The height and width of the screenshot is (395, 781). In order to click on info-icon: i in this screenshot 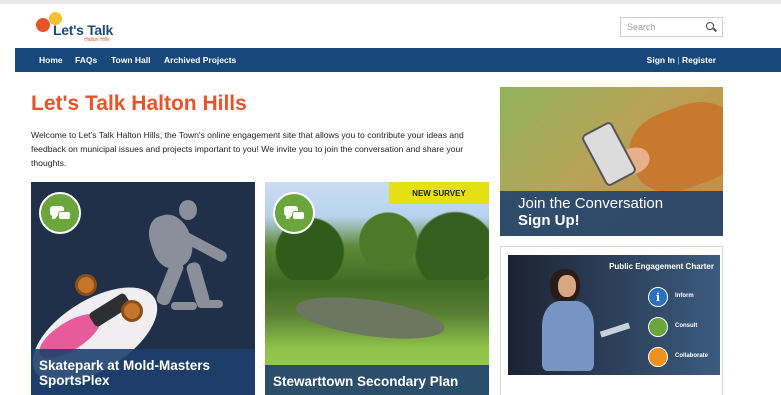, I will do `click(658, 297)`.